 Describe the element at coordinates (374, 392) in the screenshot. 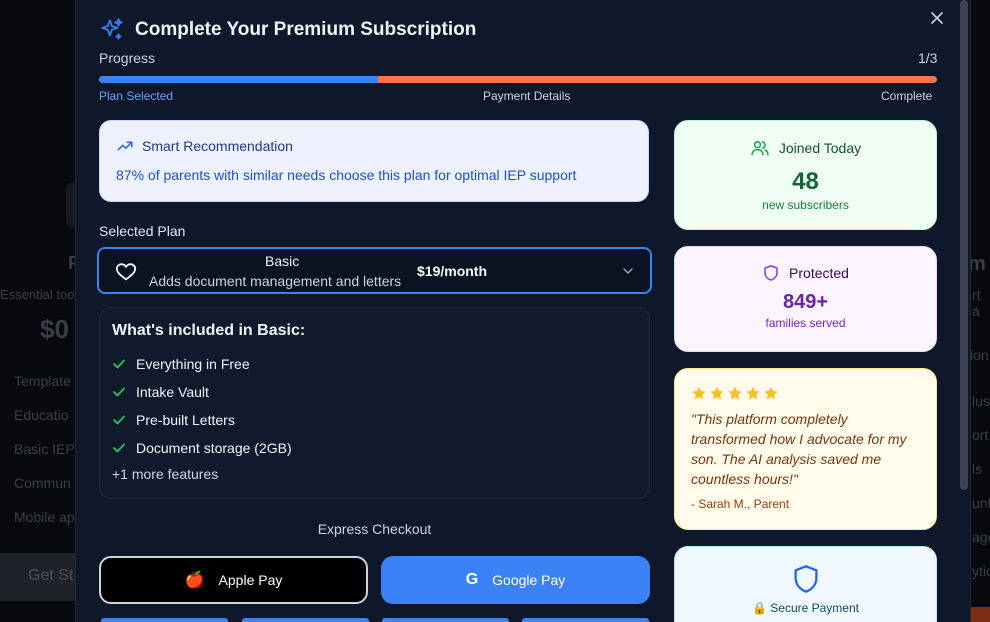

I see `feature-item: Intake Vault` at that location.